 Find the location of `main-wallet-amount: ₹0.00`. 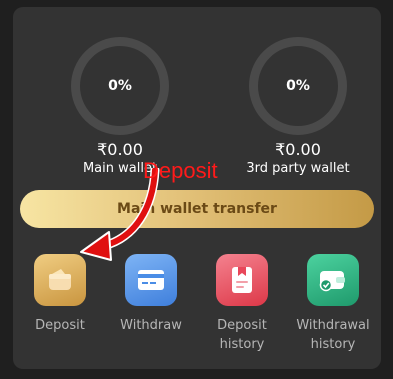

main-wallet-amount: ₹0.00 is located at coordinates (120, 149).